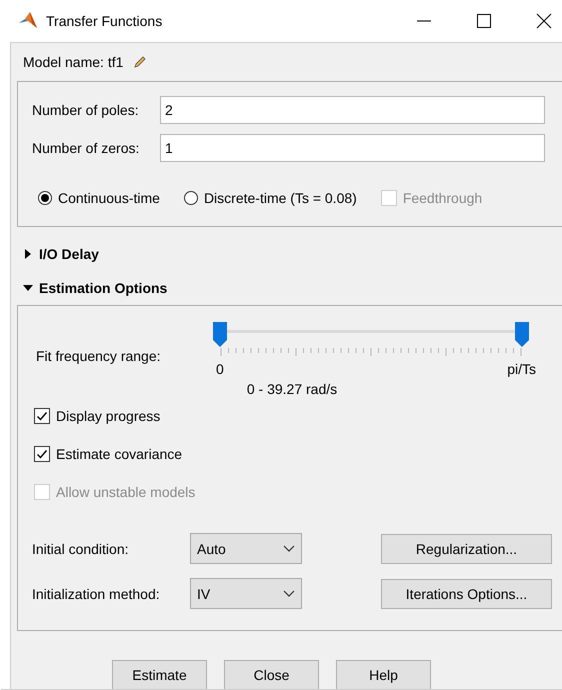 This screenshot has width=562, height=690. What do you see at coordinates (73, 62) in the screenshot?
I see `model-name: Model name: tf1` at bounding box center [73, 62].